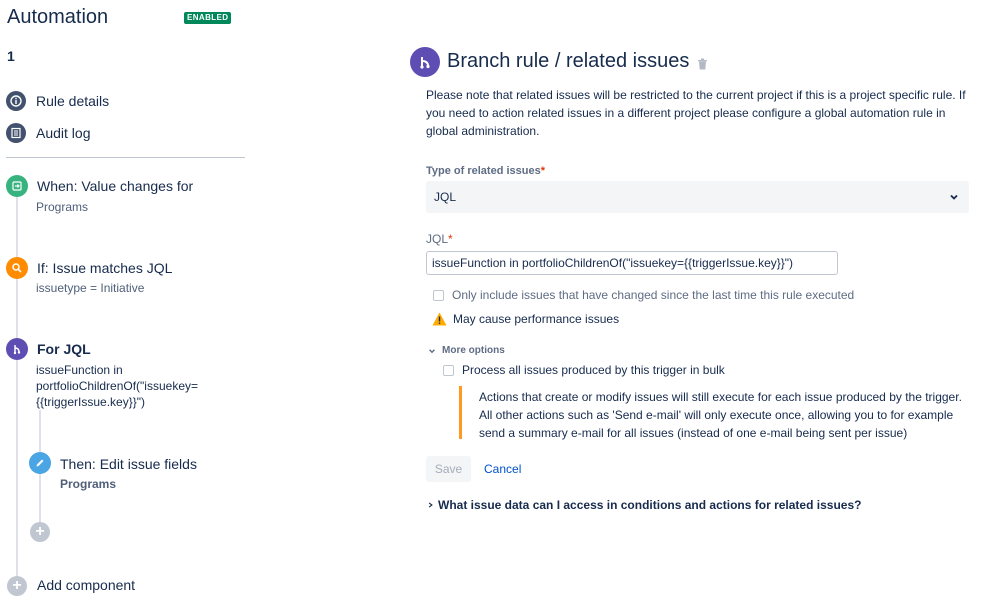 The width and height of the screenshot is (999, 607). I want to click on type-field-label-text: Type of related issues, so click(483, 171).